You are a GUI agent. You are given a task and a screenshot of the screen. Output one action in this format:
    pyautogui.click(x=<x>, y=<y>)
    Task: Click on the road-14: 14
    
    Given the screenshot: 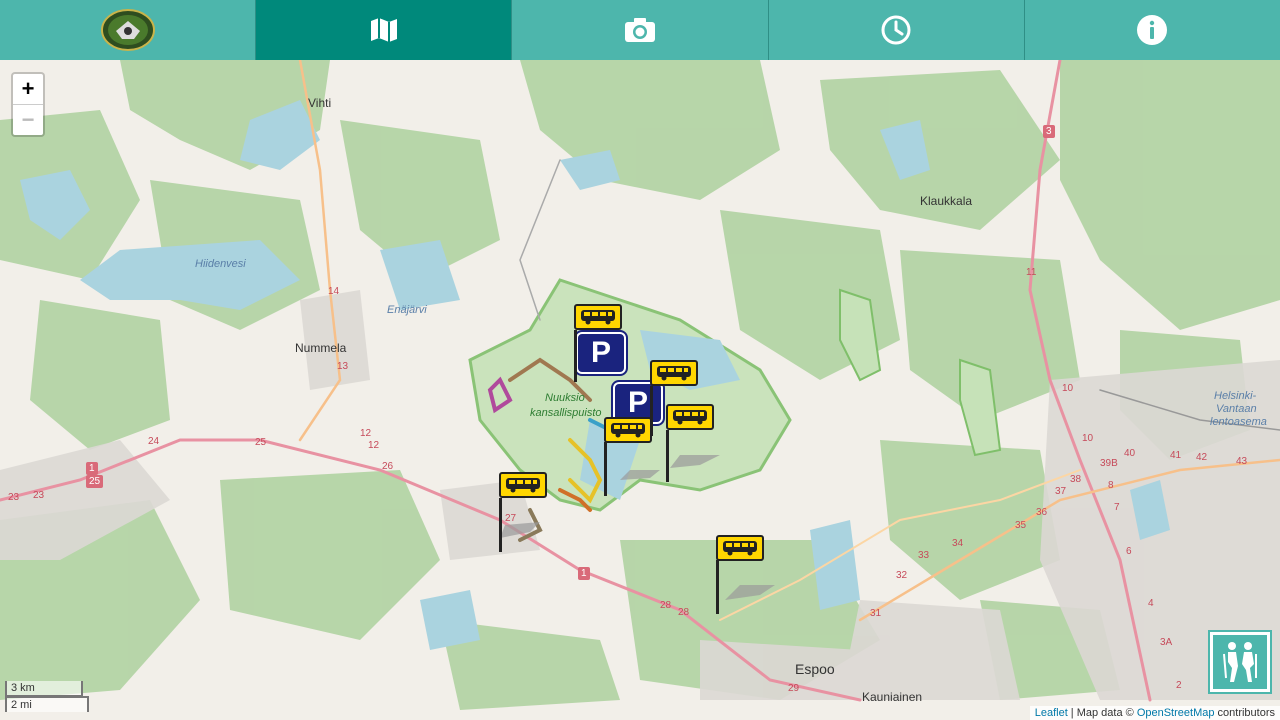 What is the action you would take?
    pyautogui.click(x=334, y=291)
    